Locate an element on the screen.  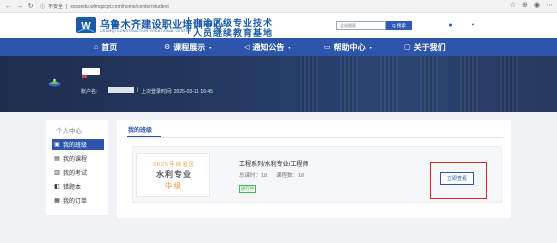
sidebar-item-my-class: ▣ 我的班级 is located at coordinates (78, 144).